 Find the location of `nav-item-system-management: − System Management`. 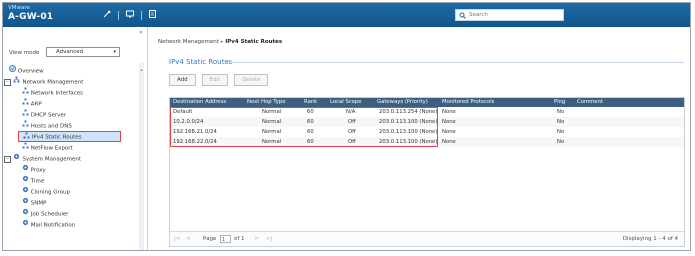

nav-item-system-management: − System Management is located at coordinates (73, 158).